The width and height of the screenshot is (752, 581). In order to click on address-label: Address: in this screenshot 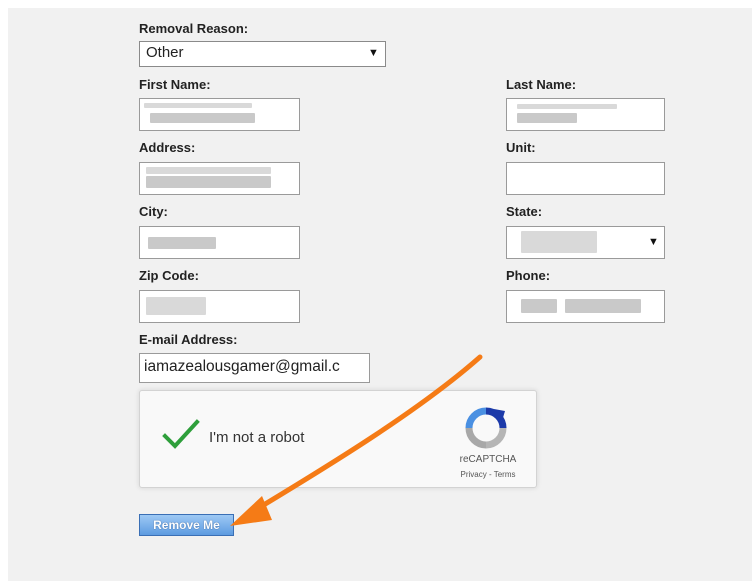, I will do `click(167, 147)`.